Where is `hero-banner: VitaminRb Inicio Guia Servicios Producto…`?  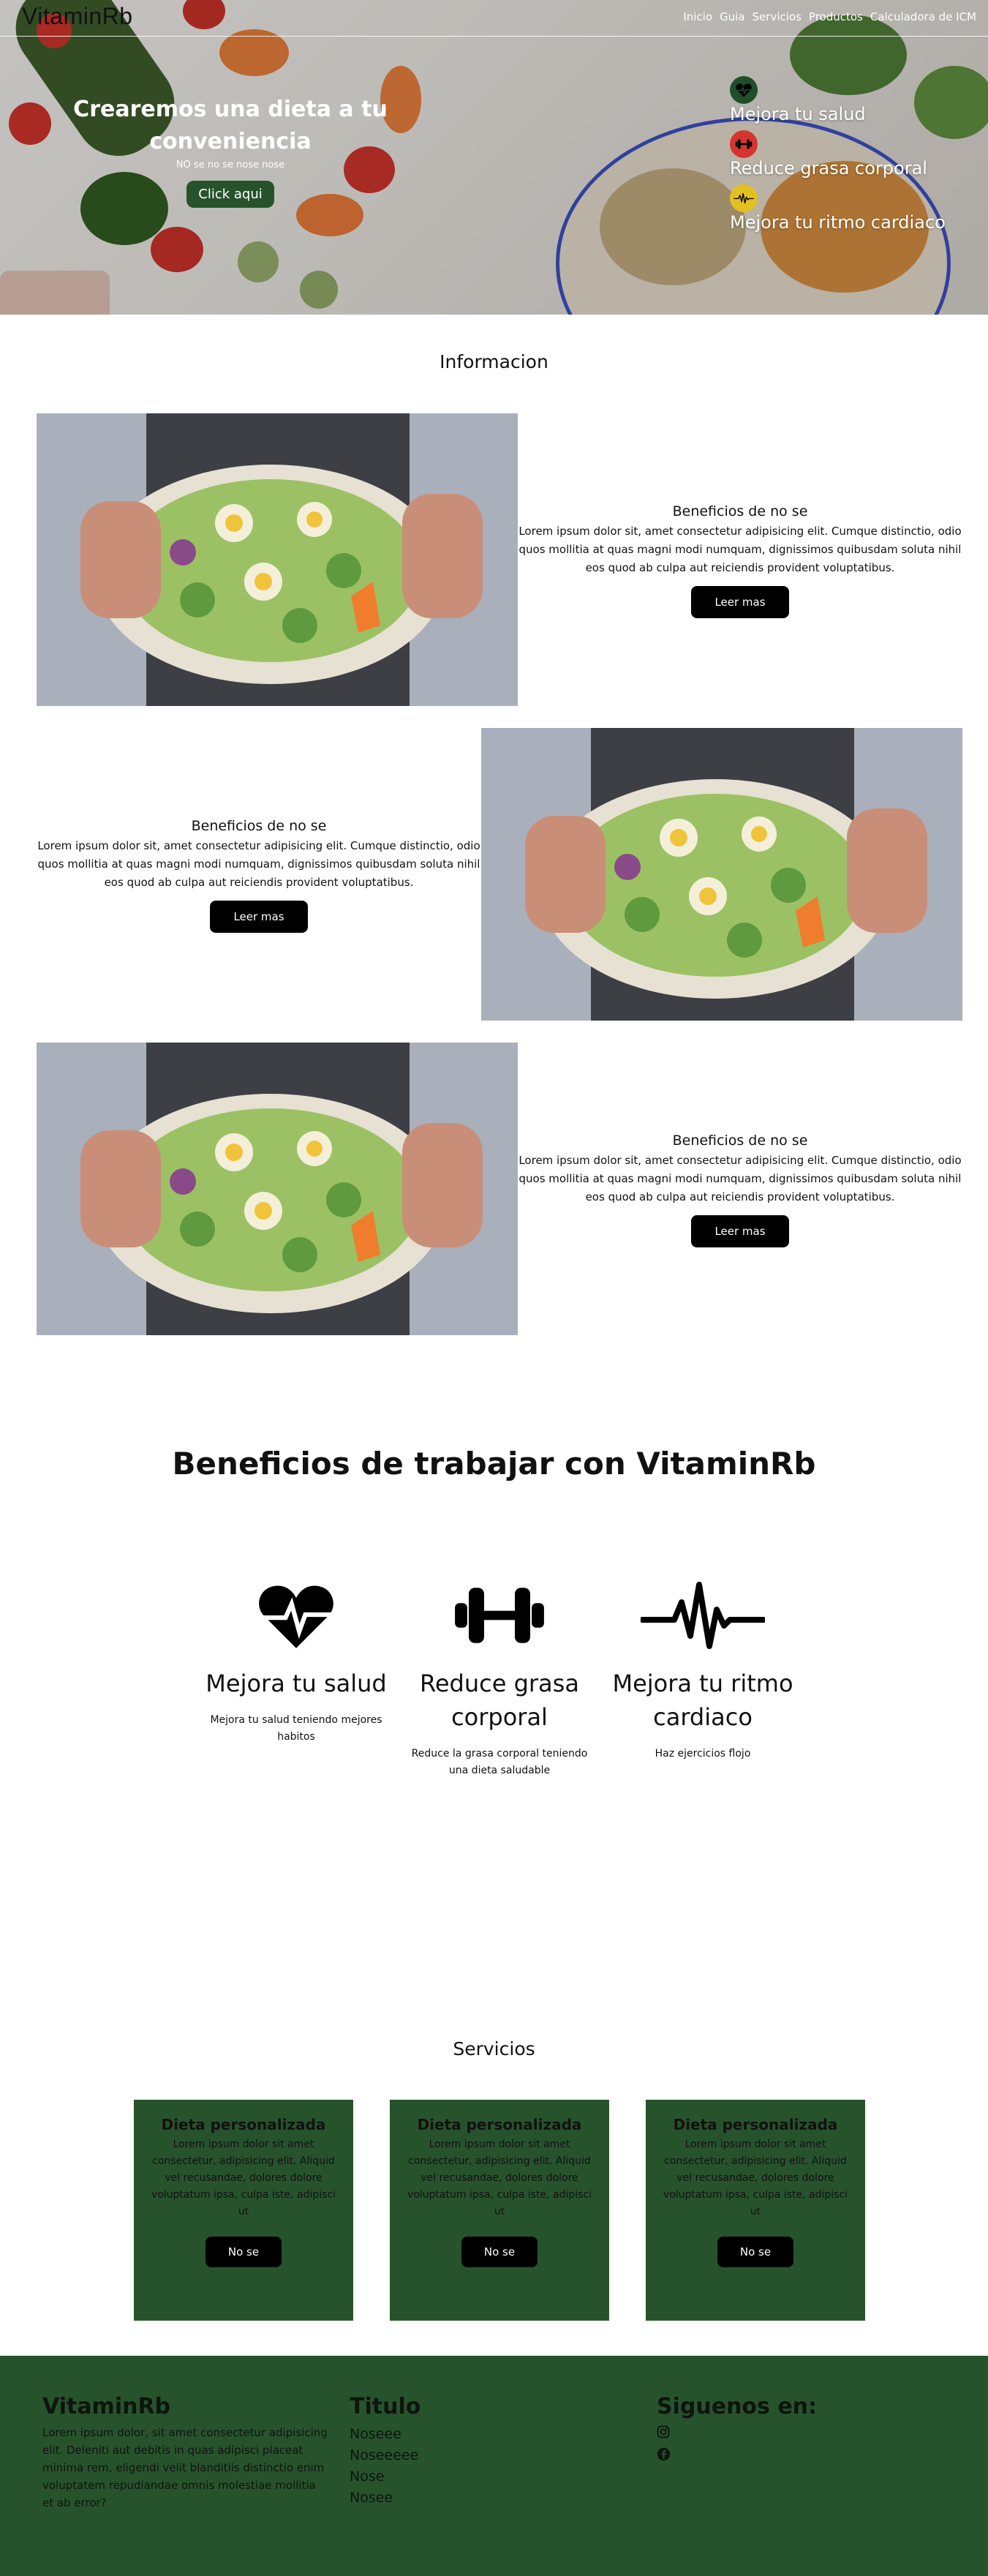 hero-banner: VitaminRb Inicio Guia Servicios Producto… is located at coordinates (494, 157).